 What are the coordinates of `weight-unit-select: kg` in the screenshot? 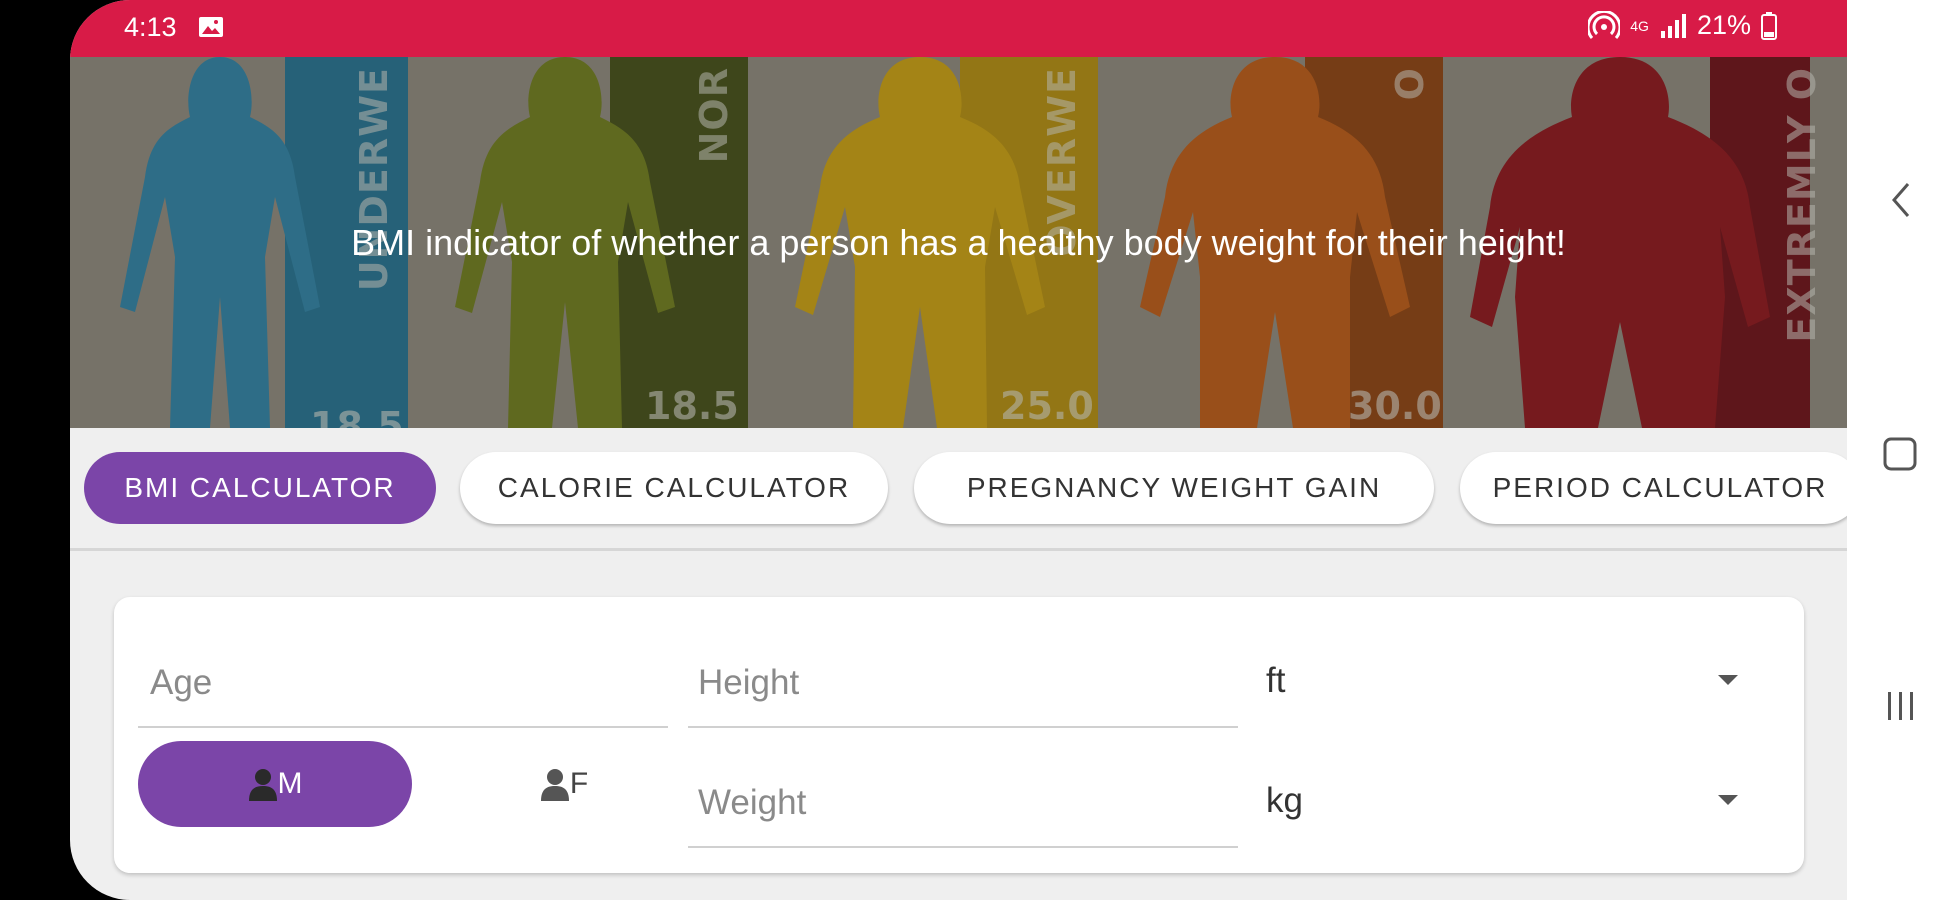 It's located at (1284, 801).